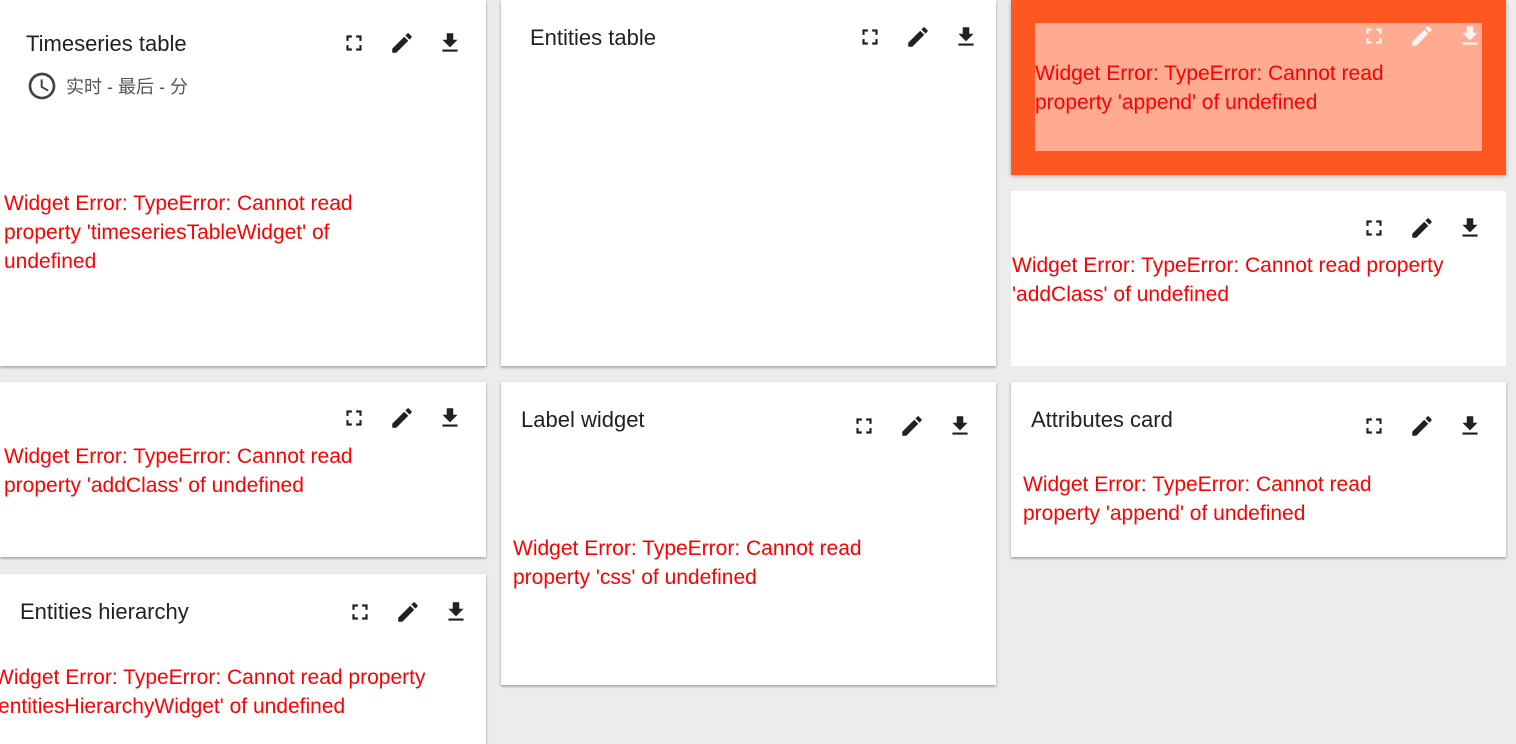 This screenshot has height=744, width=1516. I want to click on widget-title: Label widget, so click(583, 419).